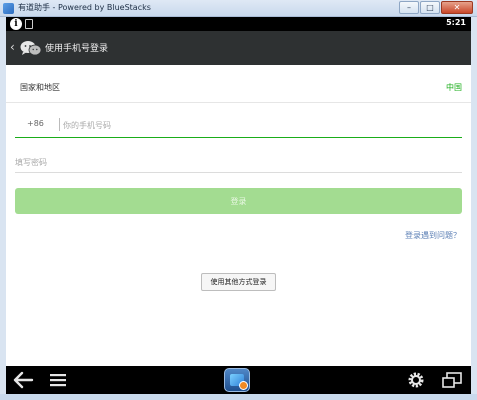 The width and height of the screenshot is (477, 400). What do you see at coordinates (29, 24) in the screenshot?
I see `sd-card-icon` at bounding box center [29, 24].